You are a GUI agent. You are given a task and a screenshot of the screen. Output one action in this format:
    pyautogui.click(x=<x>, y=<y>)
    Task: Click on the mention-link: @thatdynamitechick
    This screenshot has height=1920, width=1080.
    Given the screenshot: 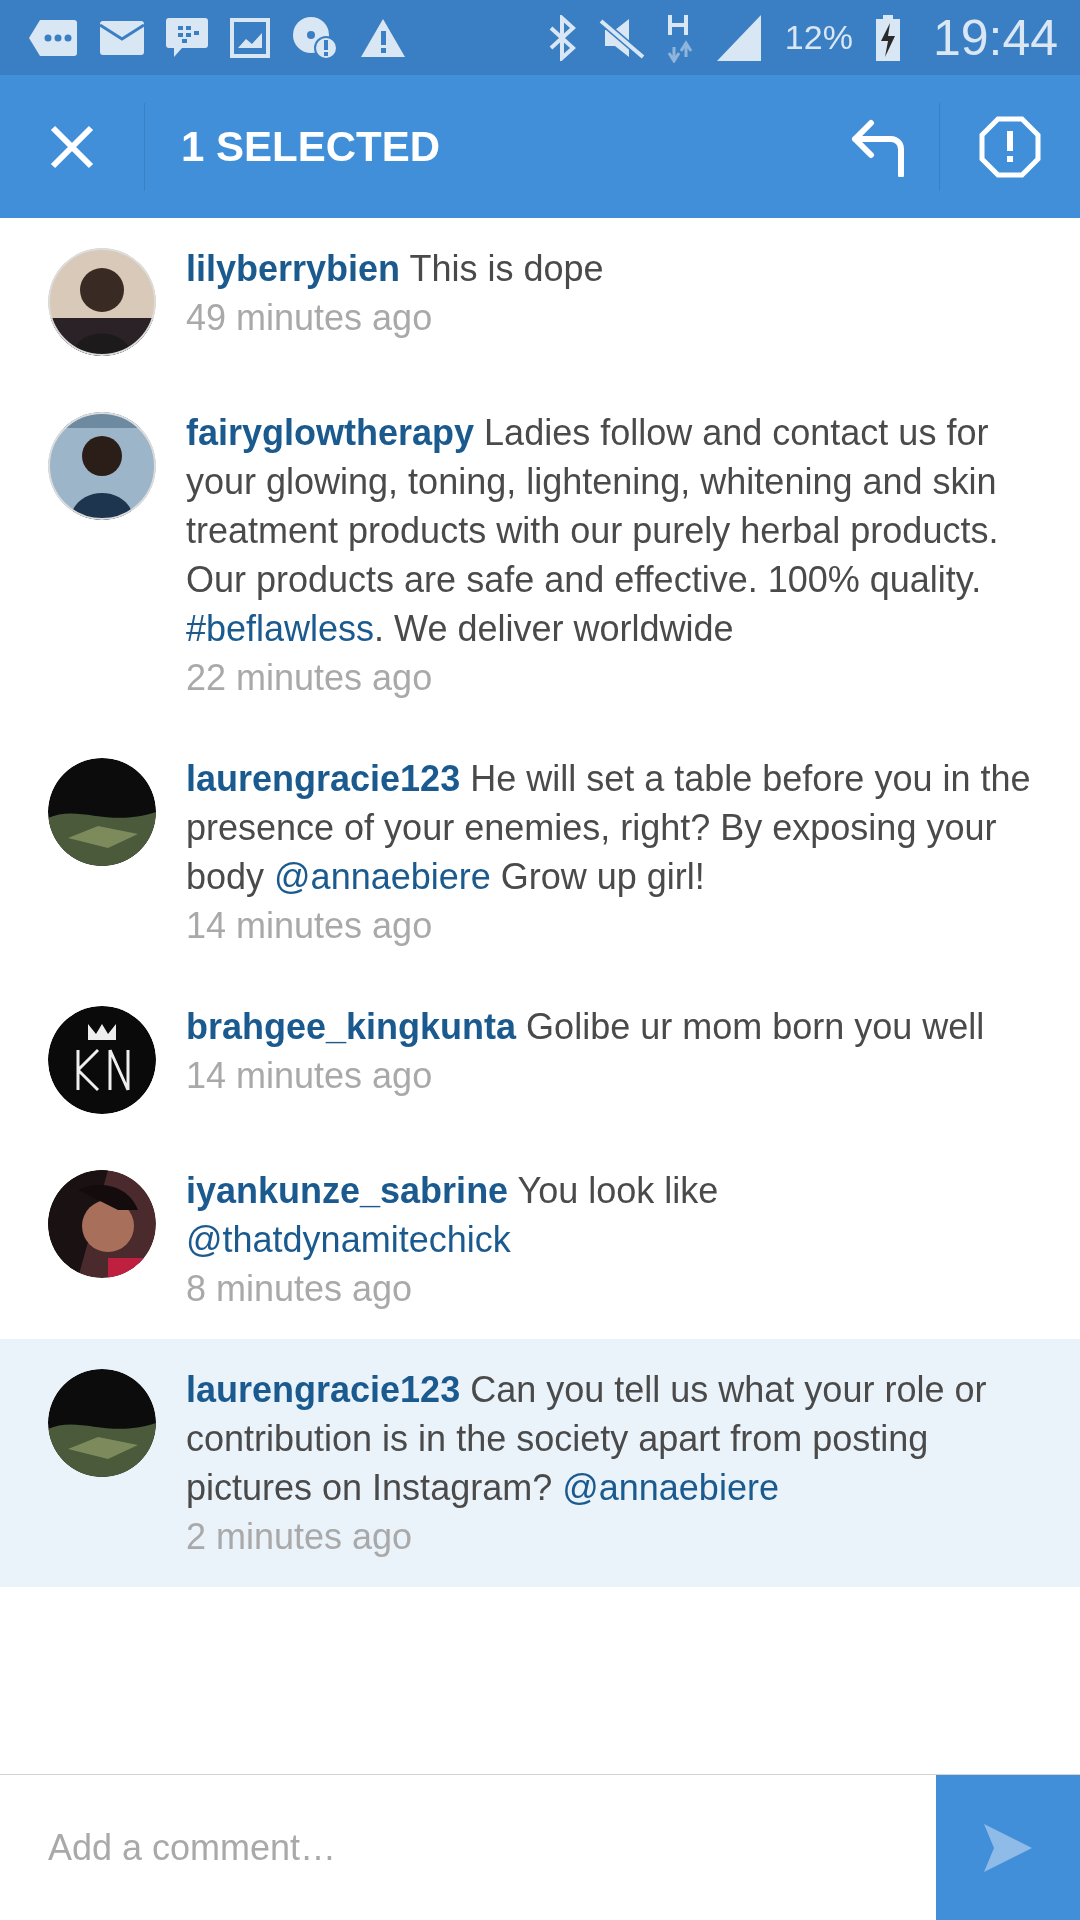 What is the action you would take?
    pyautogui.click(x=348, y=1239)
    